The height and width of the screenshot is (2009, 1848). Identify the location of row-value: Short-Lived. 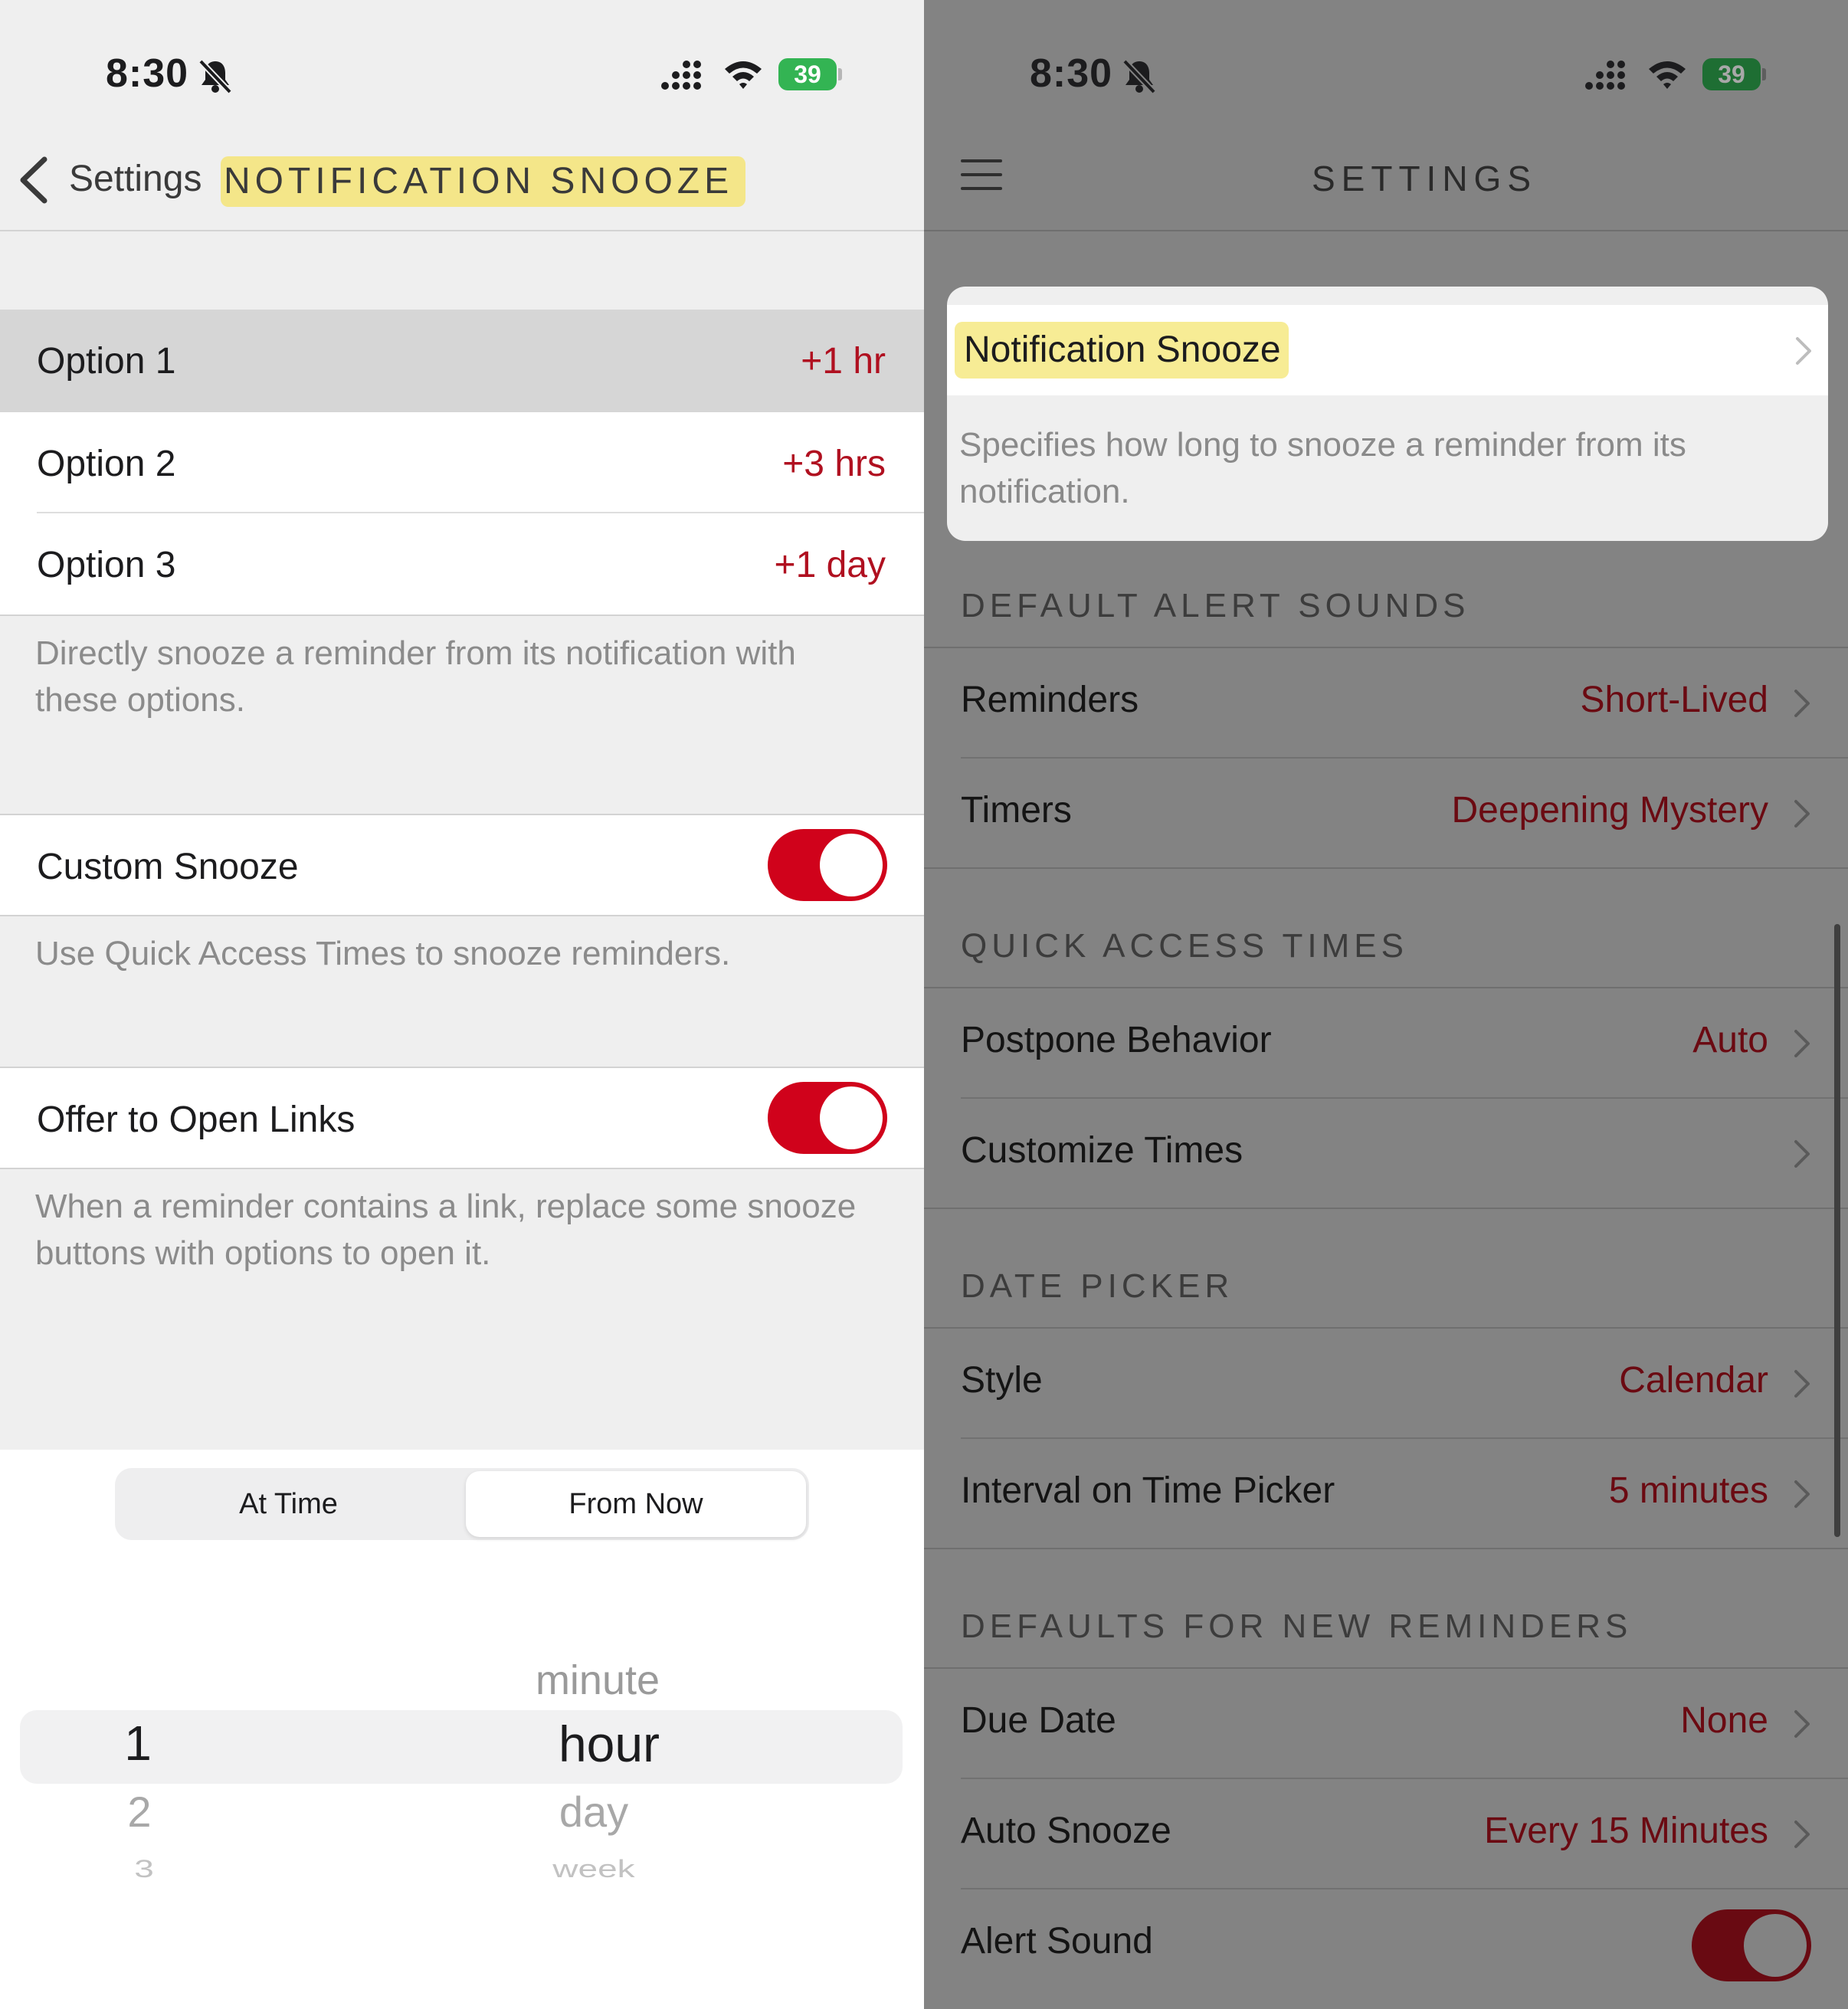
(1674, 700).